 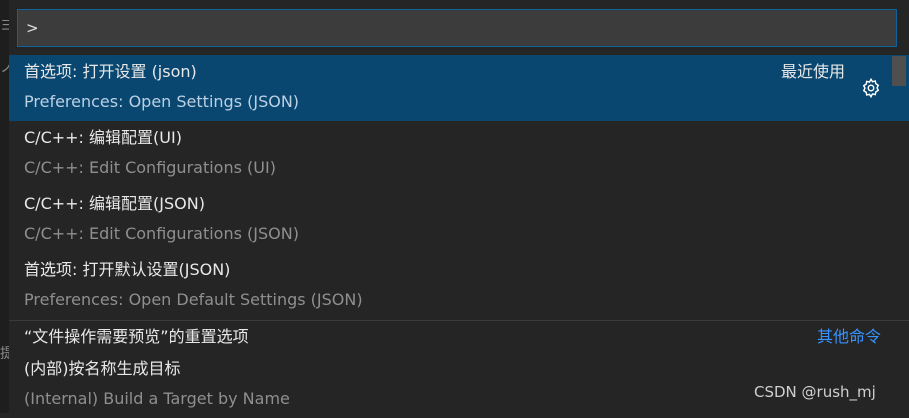 I want to click on editor-background-strip: ヨ ノ 提, so click(x=4, y=206).